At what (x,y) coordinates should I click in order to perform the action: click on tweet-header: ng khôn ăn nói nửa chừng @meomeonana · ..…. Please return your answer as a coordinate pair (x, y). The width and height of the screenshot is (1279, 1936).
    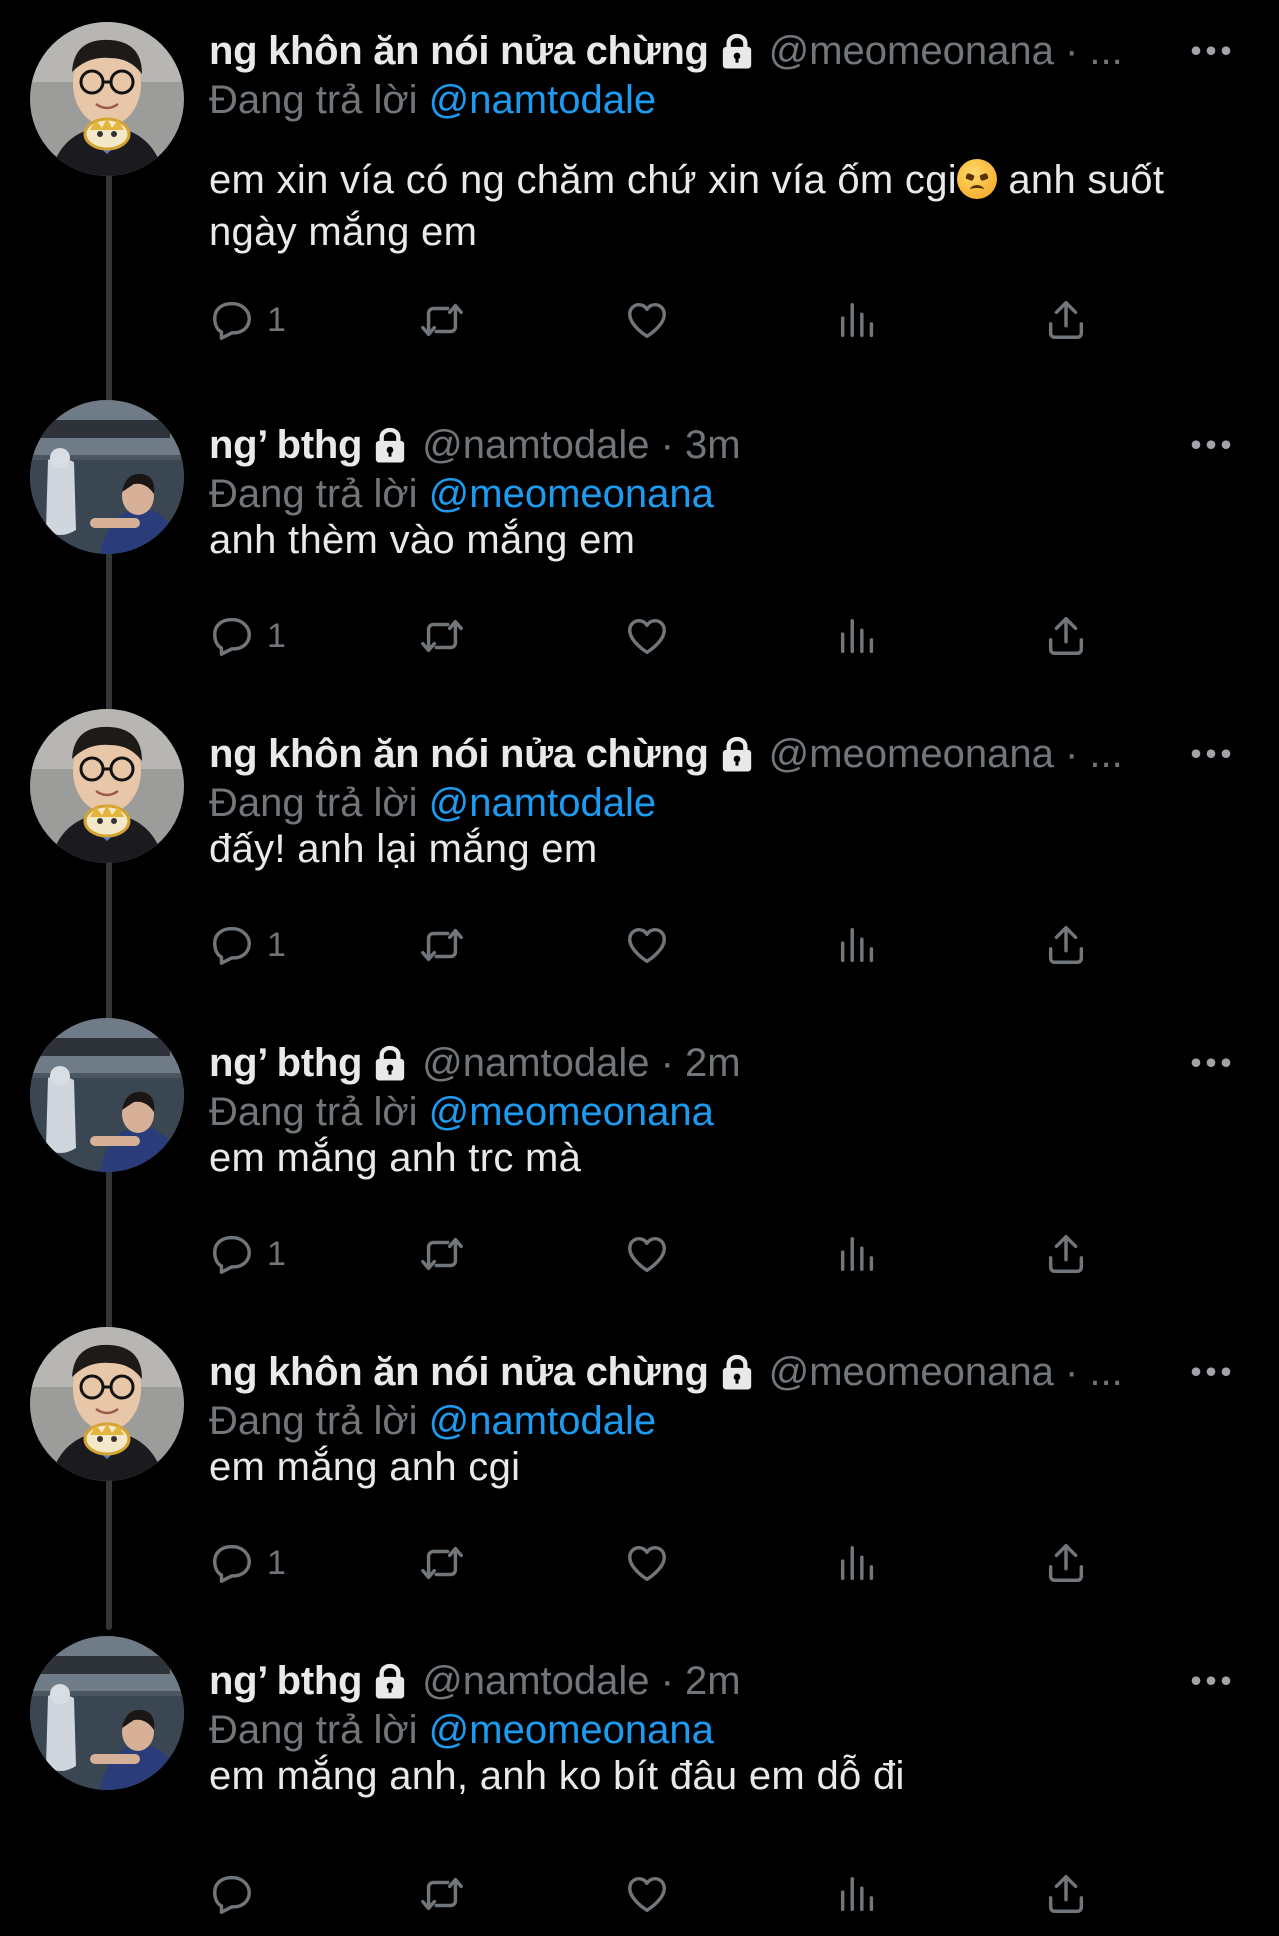
    Looking at the image, I should click on (666, 1372).